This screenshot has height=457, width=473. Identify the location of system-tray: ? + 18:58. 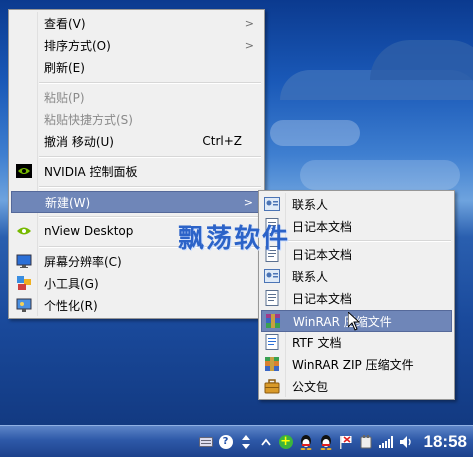
(334, 441).